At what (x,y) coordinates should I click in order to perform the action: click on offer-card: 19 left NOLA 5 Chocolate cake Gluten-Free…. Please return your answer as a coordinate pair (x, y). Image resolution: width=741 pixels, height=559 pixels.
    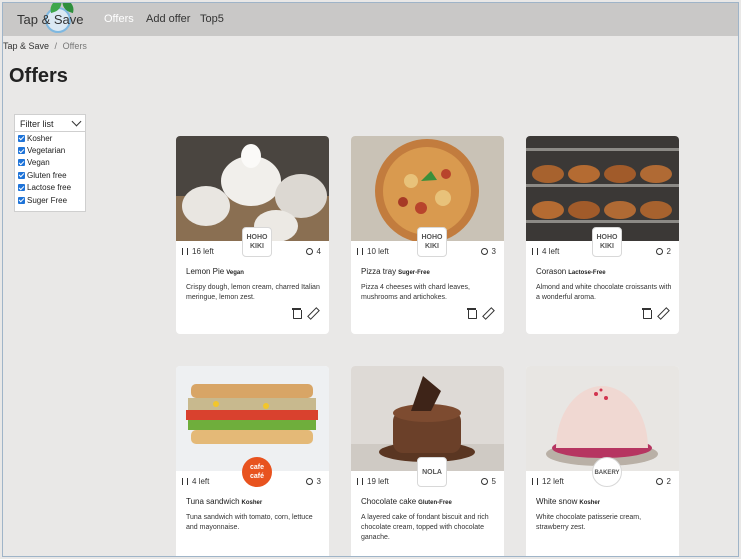
    Looking at the image, I should click on (427, 461).